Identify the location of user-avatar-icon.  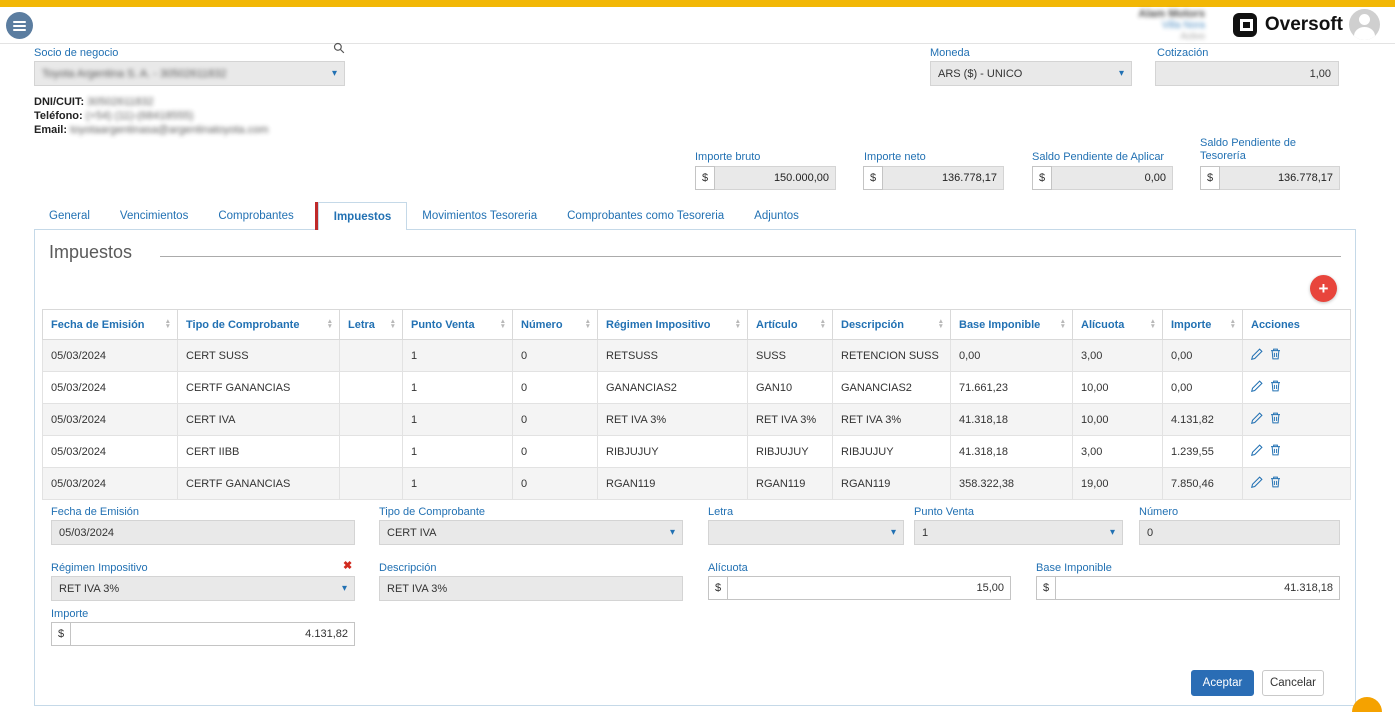
(1364, 24).